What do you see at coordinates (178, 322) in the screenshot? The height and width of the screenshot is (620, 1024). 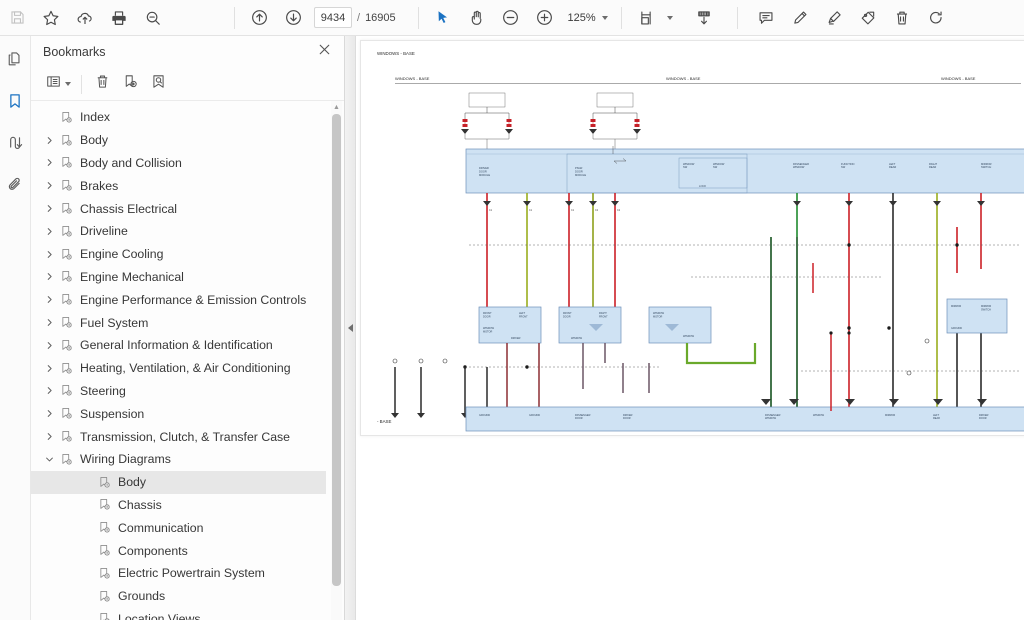 I see `bookmark-item: Fuel System` at bounding box center [178, 322].